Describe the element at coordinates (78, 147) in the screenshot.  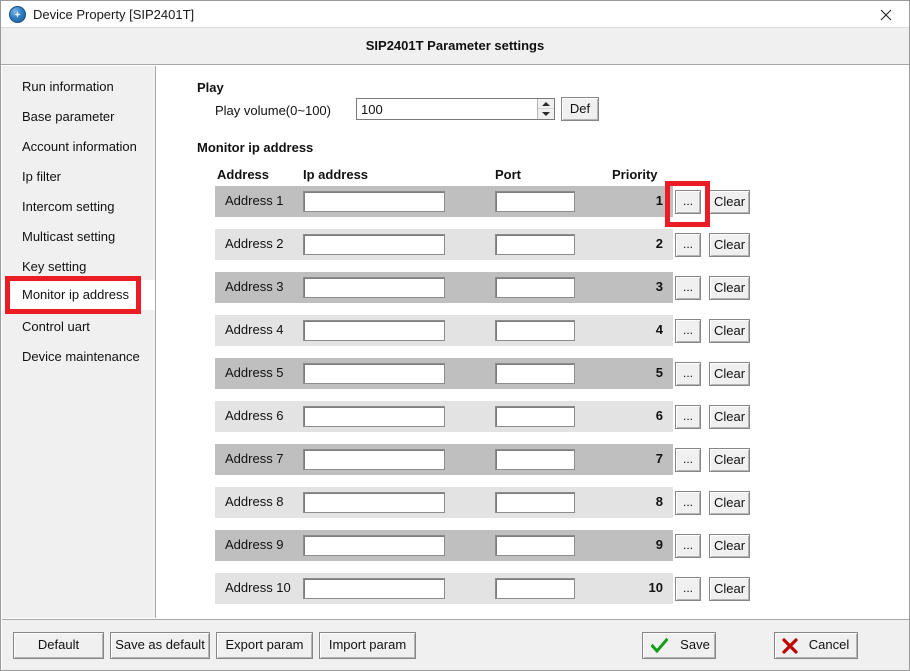
I see `sidebar-item-account-information: Account information` at that location.